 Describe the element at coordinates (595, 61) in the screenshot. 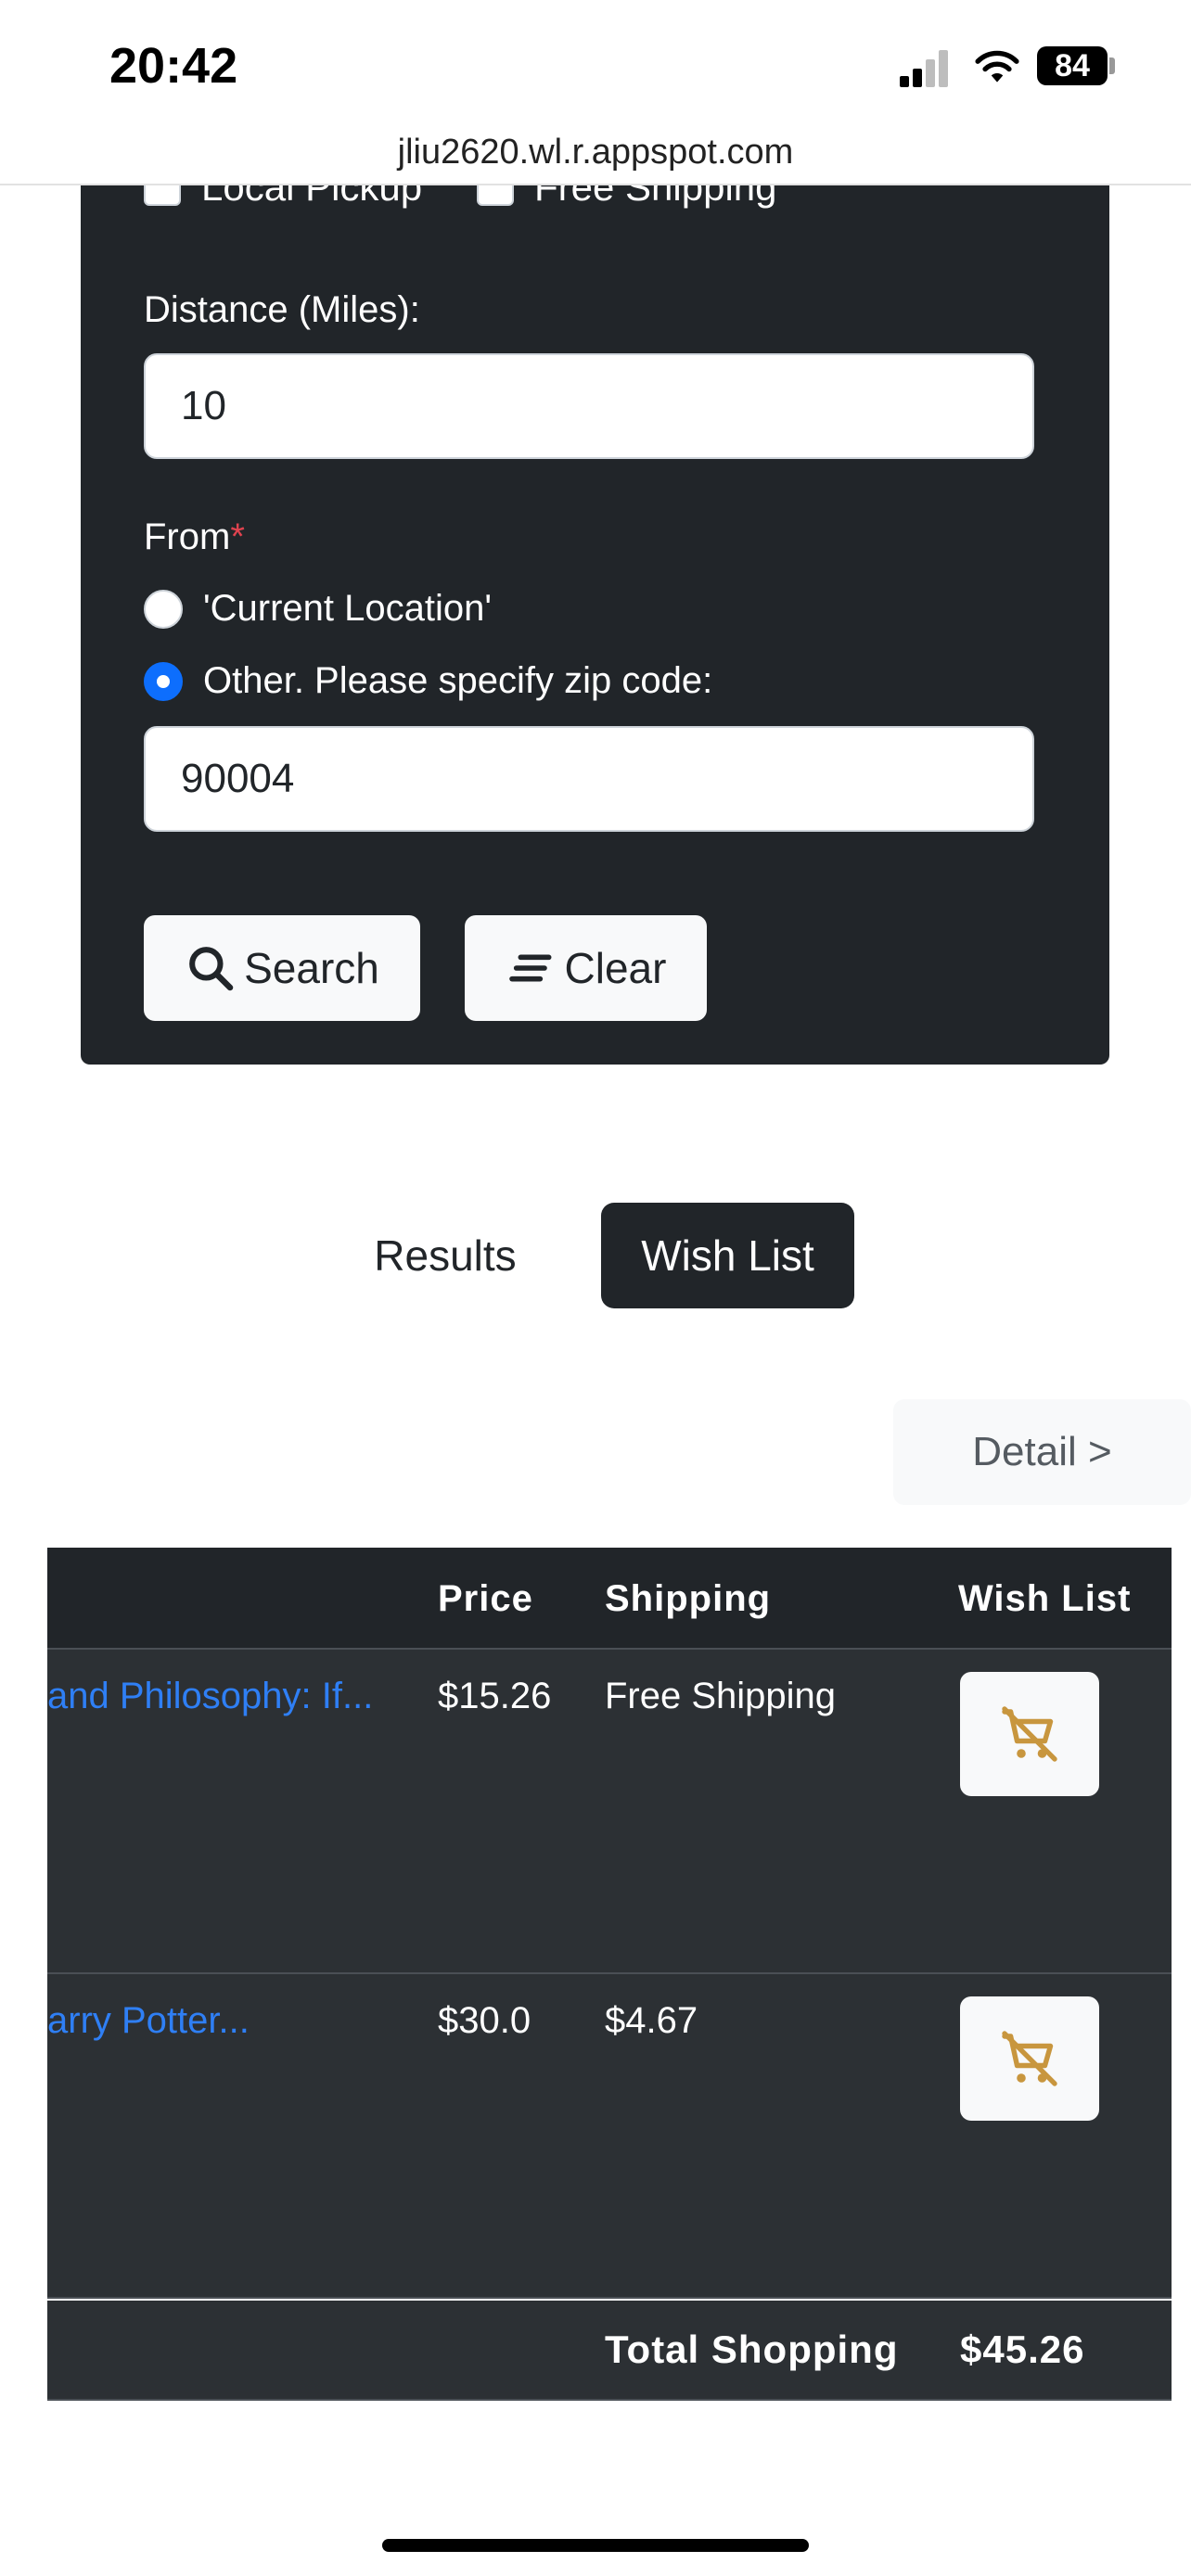

I see `status-bar: 20:42 84` at that location.